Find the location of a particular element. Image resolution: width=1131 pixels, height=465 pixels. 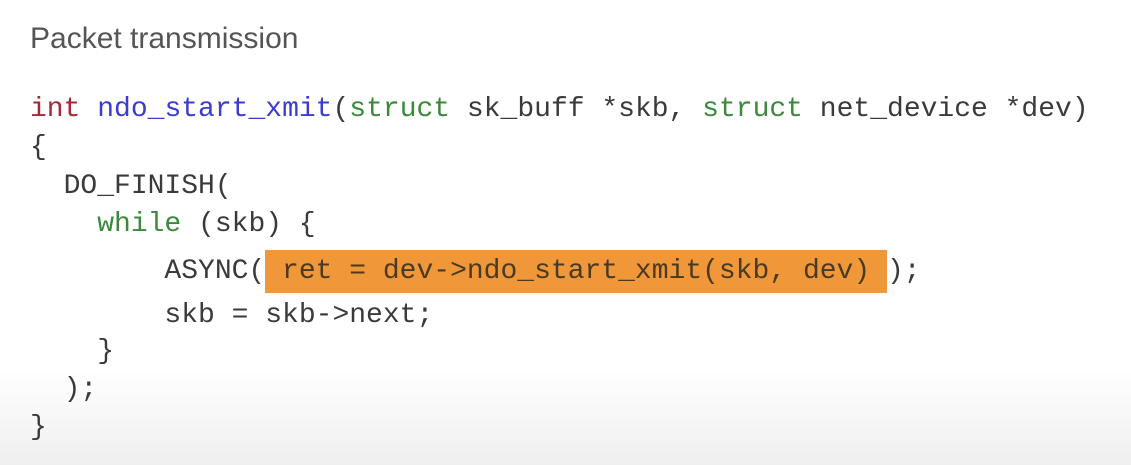

code-text: (skb) { is located at coordinates (248, 224).